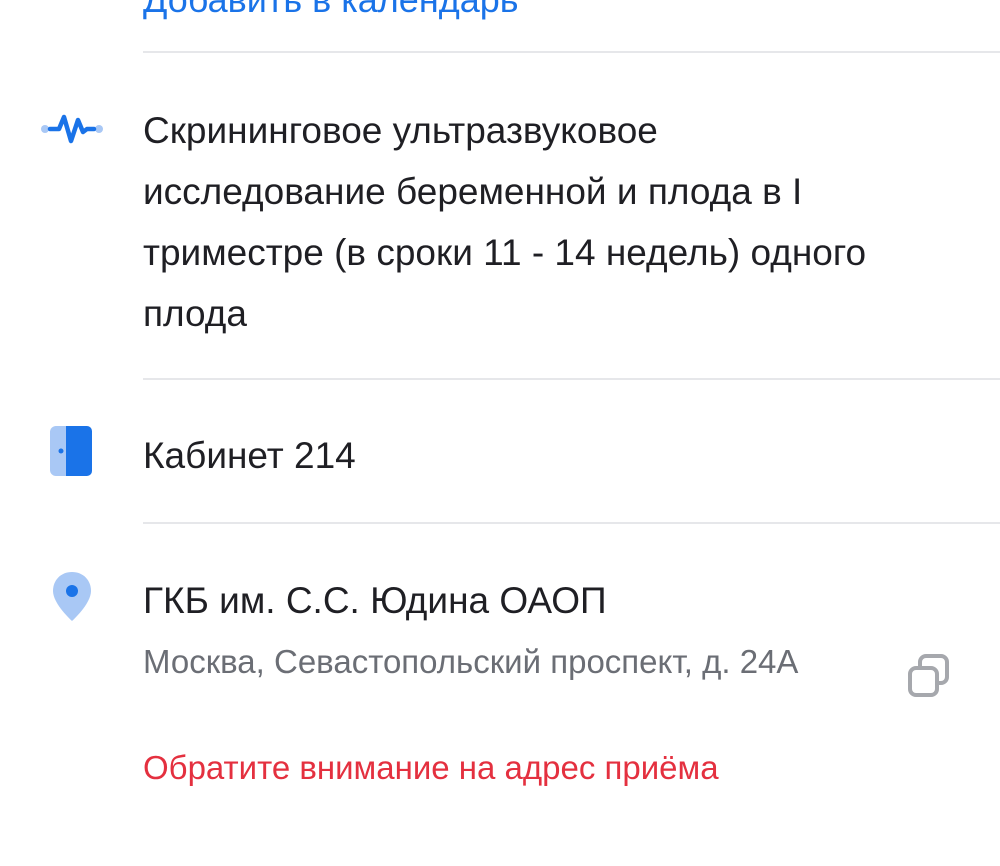 Image resolution: width=1000 pixels, height=866 pixels. I want to click on copy-icon, so click(928, 675).